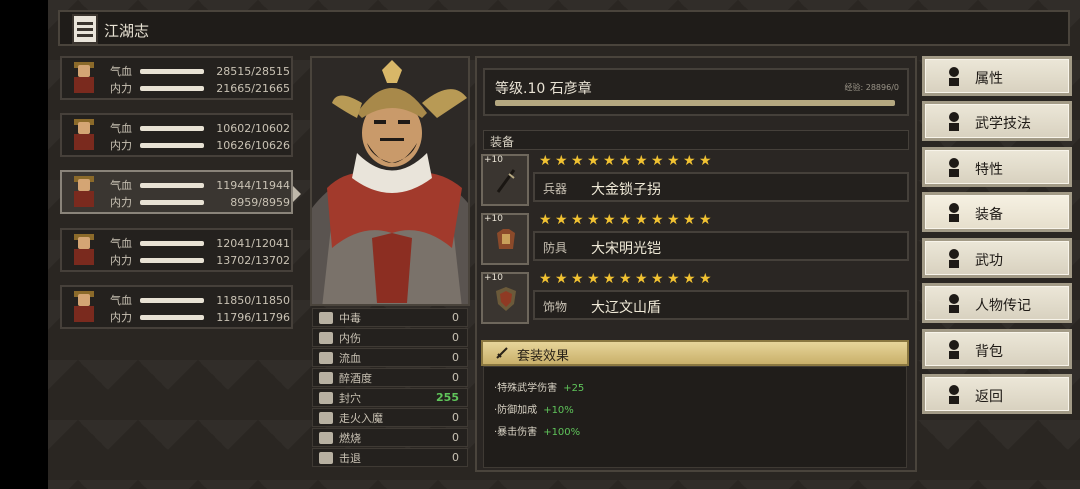  What do you see at coordinates (326, 417) in the screenshot?
I see `demon-icon` at bounding box center [326, 417].